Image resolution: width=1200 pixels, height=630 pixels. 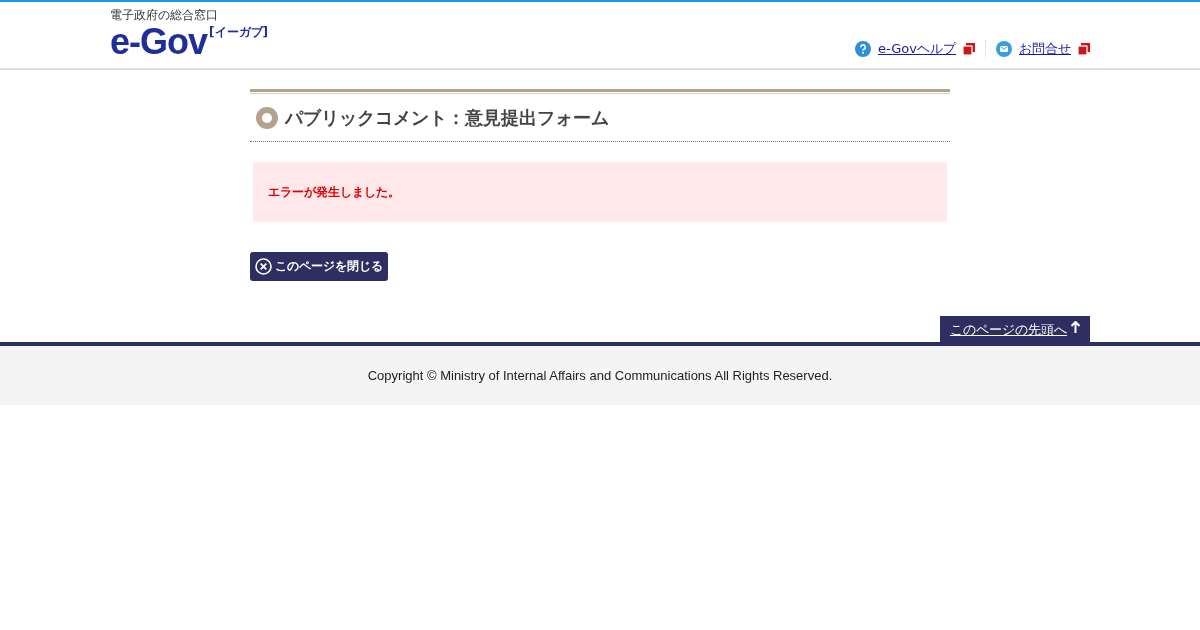 I want to click on header-link: e-Govヘルプ, so click(x=917, y=49).